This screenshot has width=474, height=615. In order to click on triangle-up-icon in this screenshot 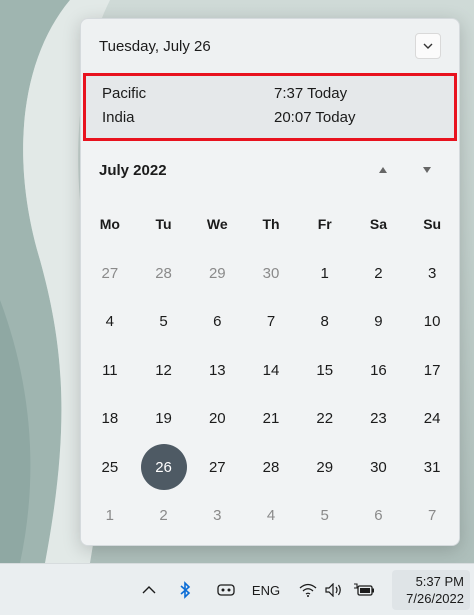, I will do `click(383, 170)`.